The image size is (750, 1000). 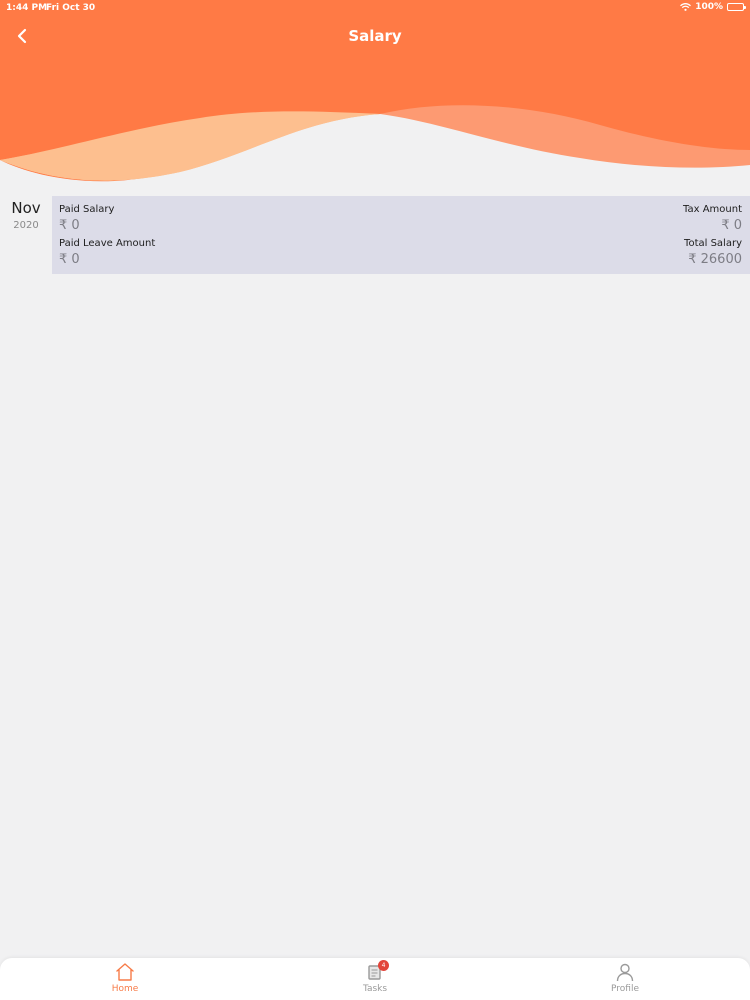 I want to click on tab-tasks: 4 Tasks, so click(x=375, y=977).